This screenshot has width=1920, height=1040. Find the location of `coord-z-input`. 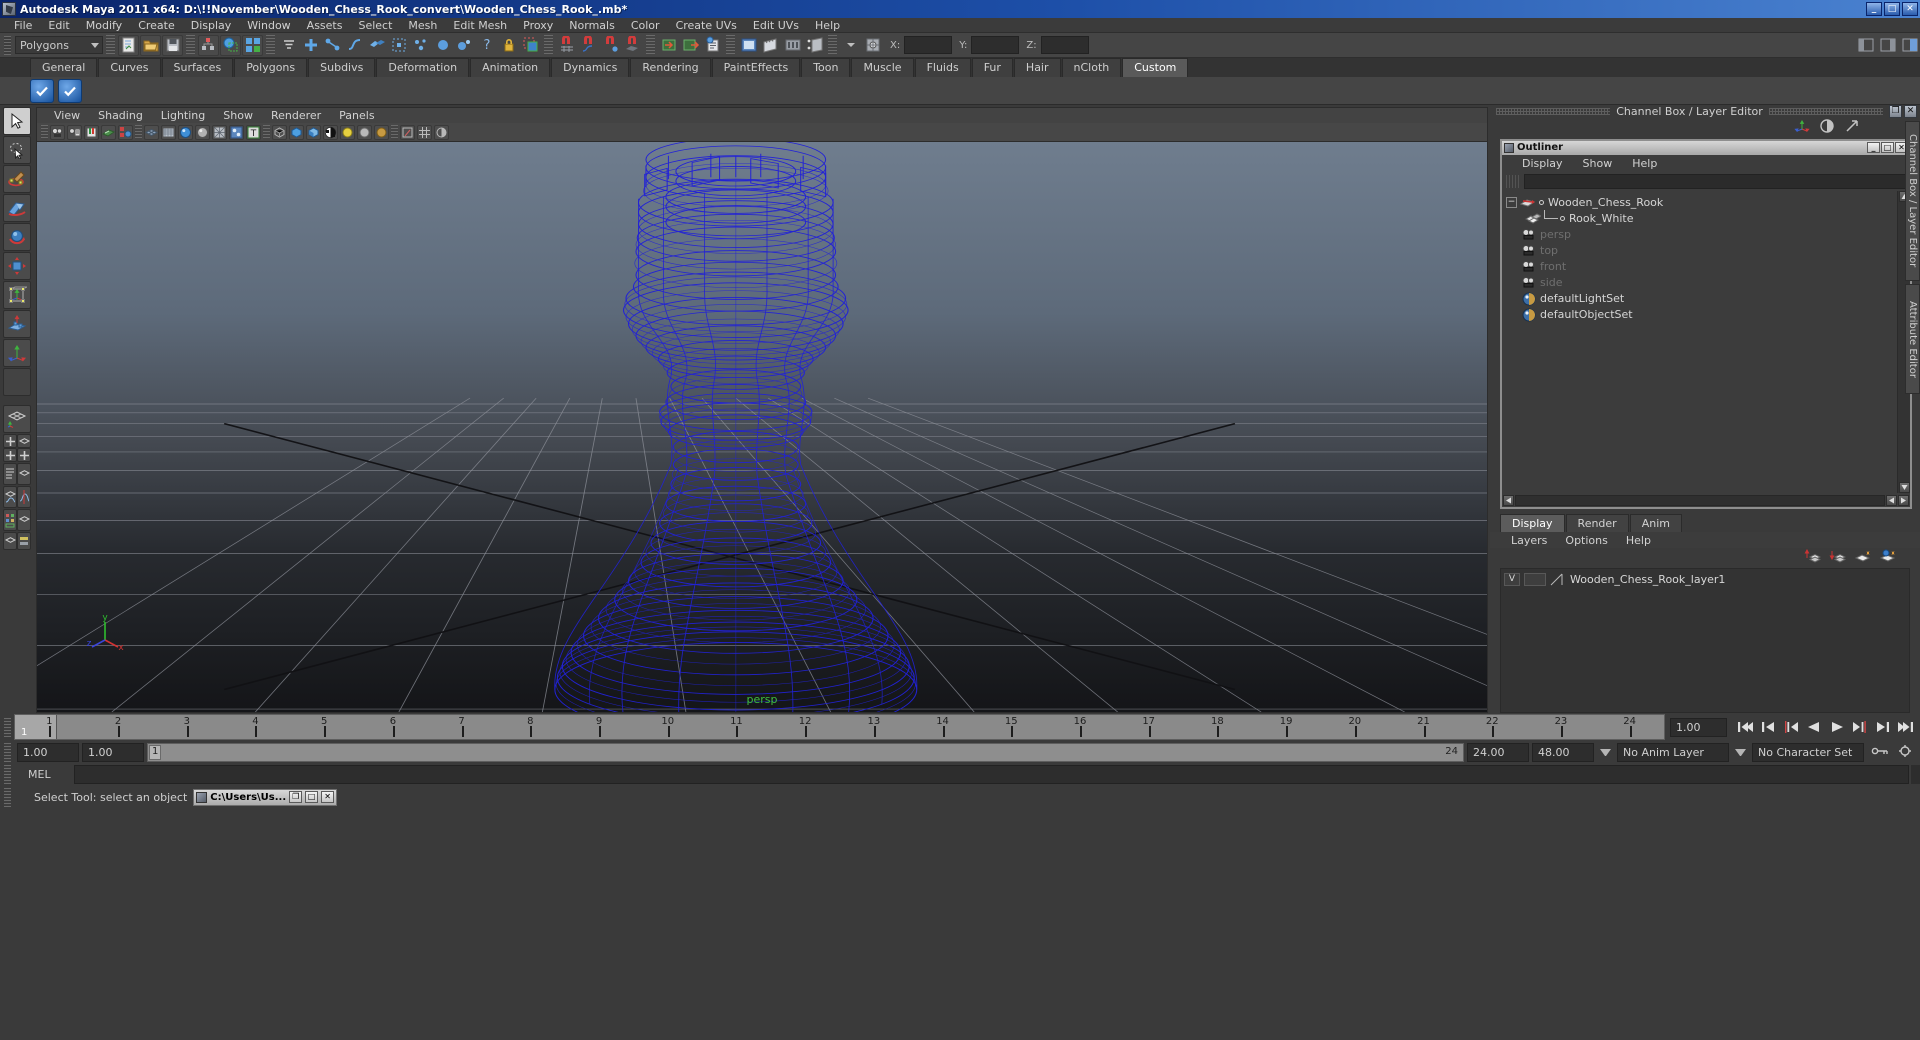

coord-z-input is located at coordinates (1064, 45).